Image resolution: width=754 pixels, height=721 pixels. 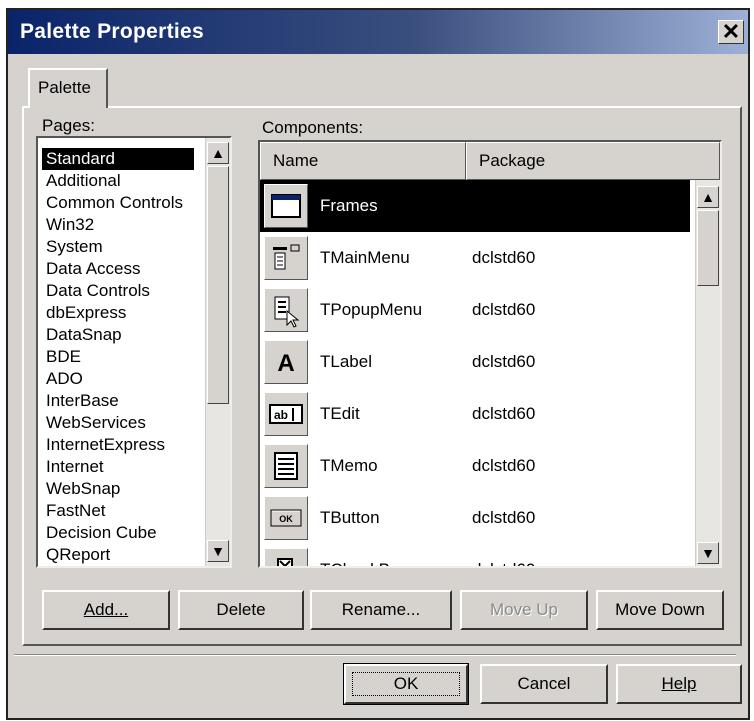 I want to click on svg-text: A, so click(x=285, y=363).